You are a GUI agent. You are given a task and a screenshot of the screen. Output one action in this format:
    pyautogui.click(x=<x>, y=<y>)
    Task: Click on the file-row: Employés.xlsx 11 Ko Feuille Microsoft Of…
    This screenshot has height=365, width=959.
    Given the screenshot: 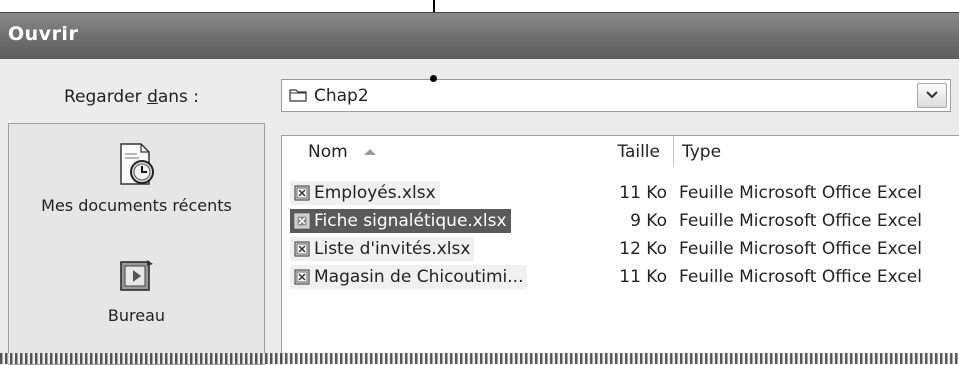 What is the action you would take?
    pyautogui.click(x=620, y=193)
    